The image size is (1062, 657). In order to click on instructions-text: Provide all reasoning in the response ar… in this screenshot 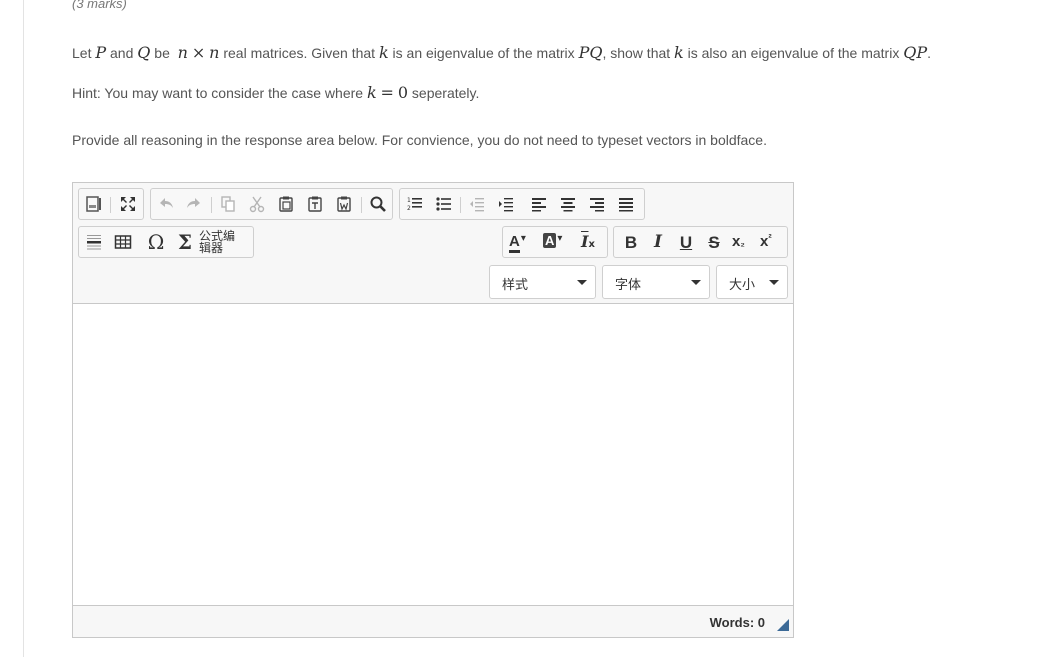, I will do `click(419, 140)`.